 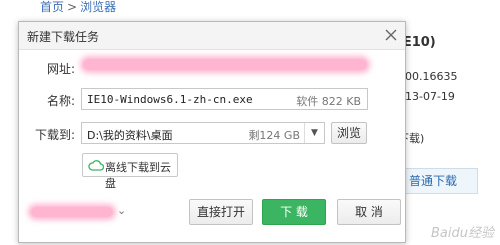 I want to click on url-redacted-value, so click(x=225, y=64).